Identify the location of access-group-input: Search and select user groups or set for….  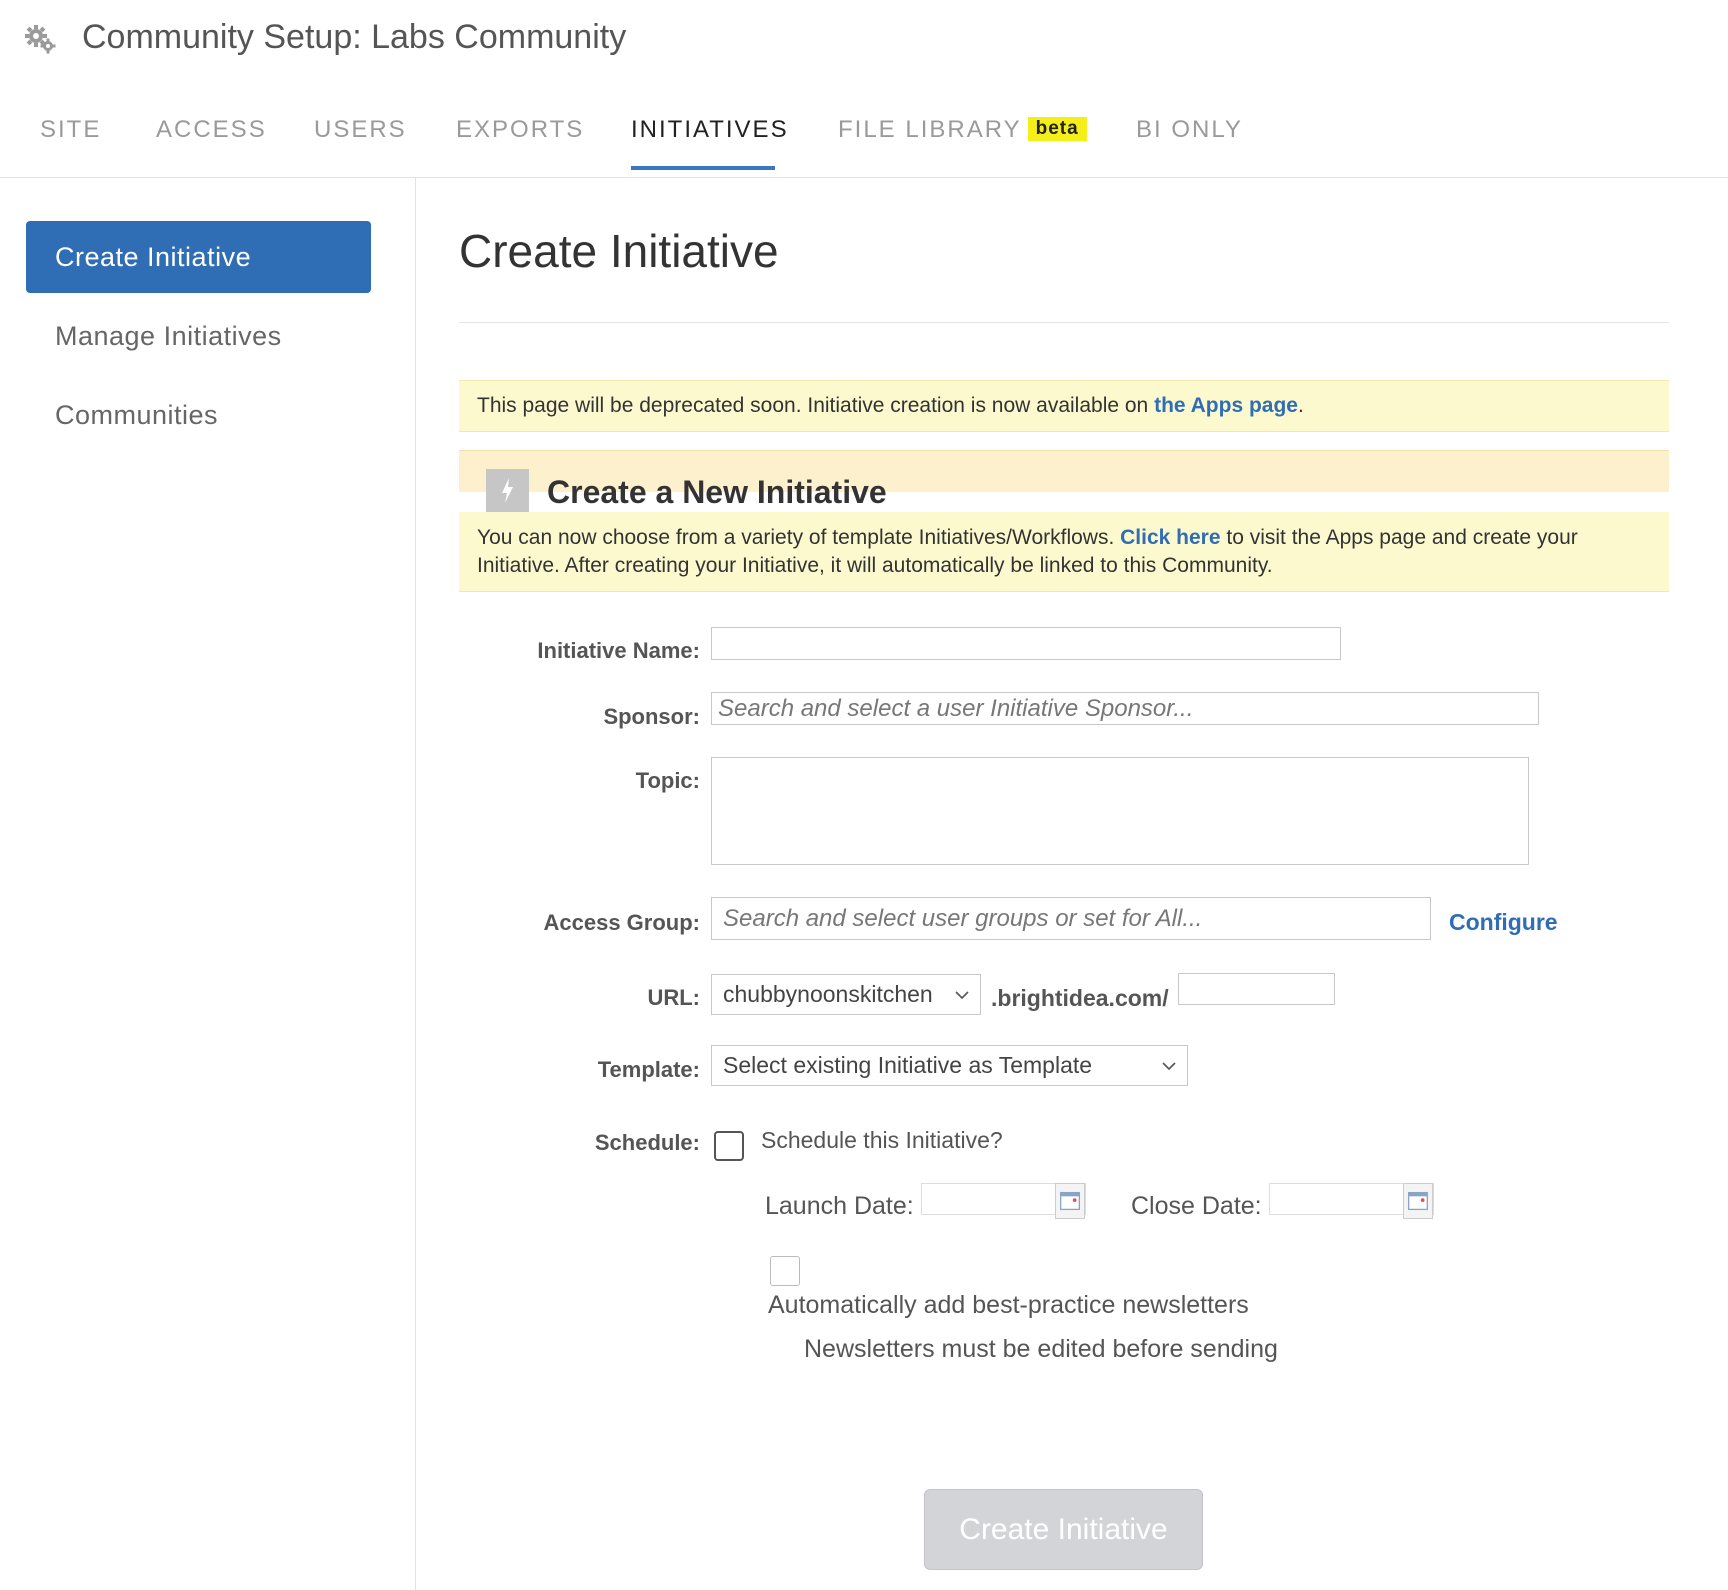
(1071, 918).